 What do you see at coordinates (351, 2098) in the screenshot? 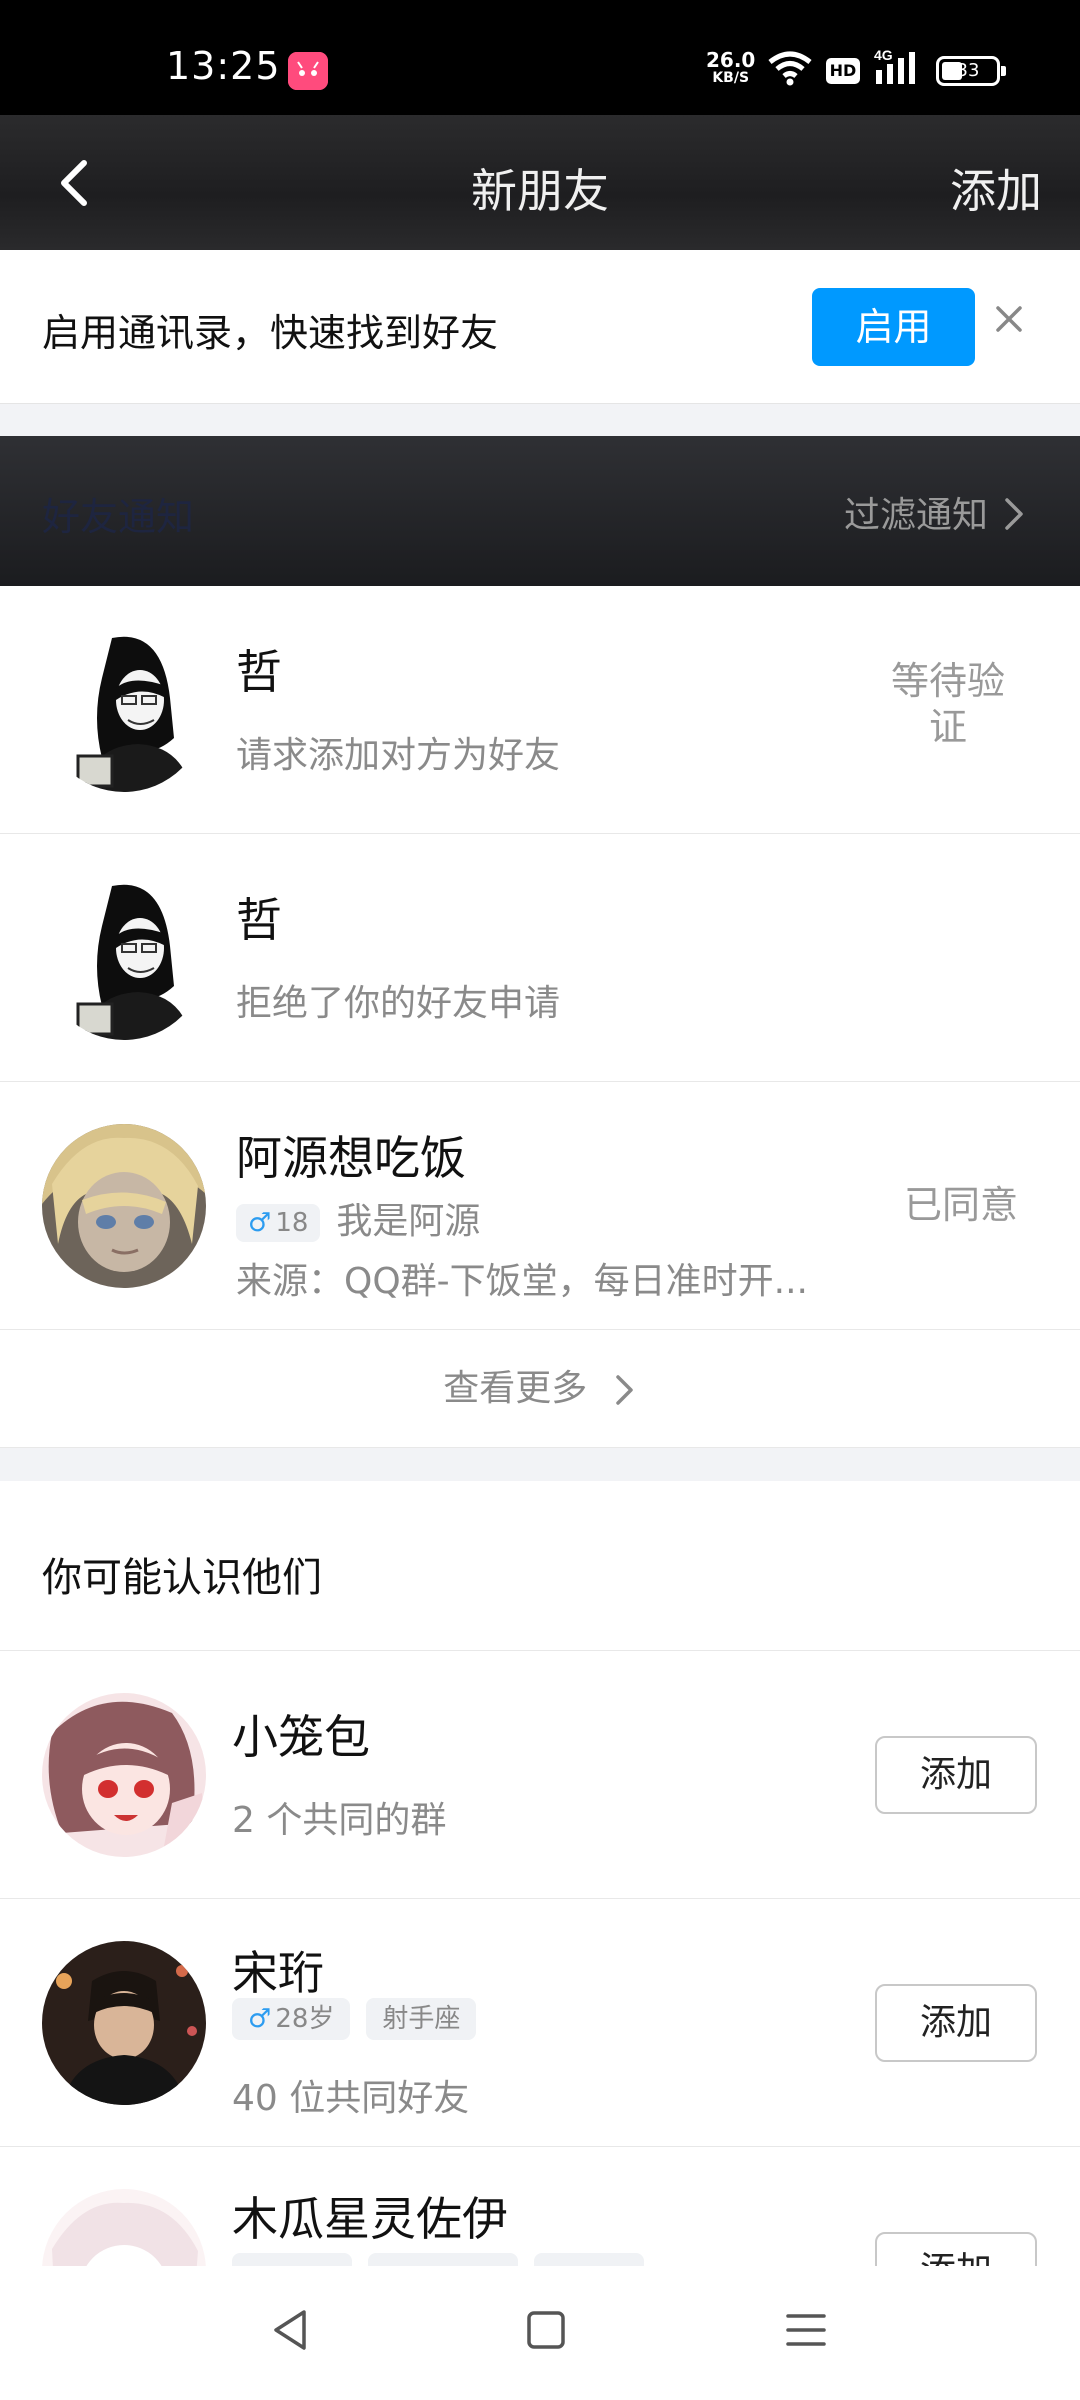
I see `mutual-info: 40 位共同好友` at bounding box center [351, 2098].